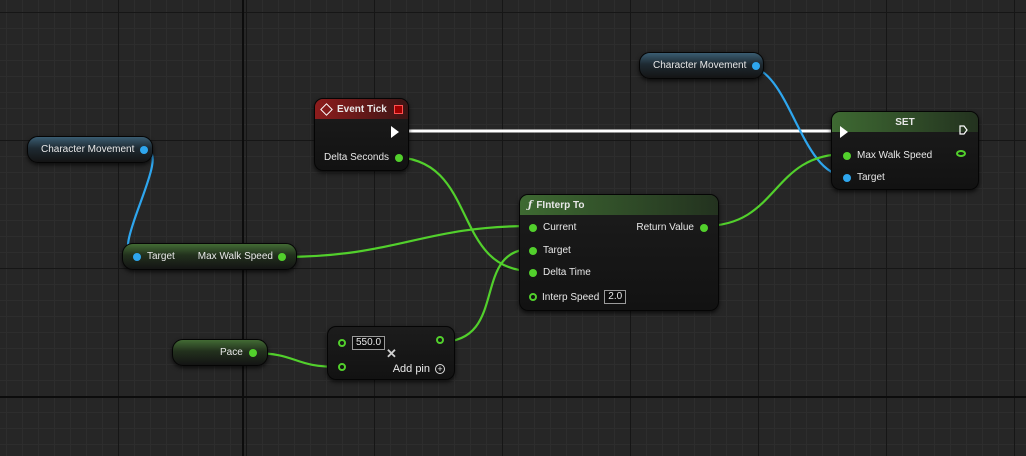  I want to click on add-pin-label: Add pin, so click(411, 369).